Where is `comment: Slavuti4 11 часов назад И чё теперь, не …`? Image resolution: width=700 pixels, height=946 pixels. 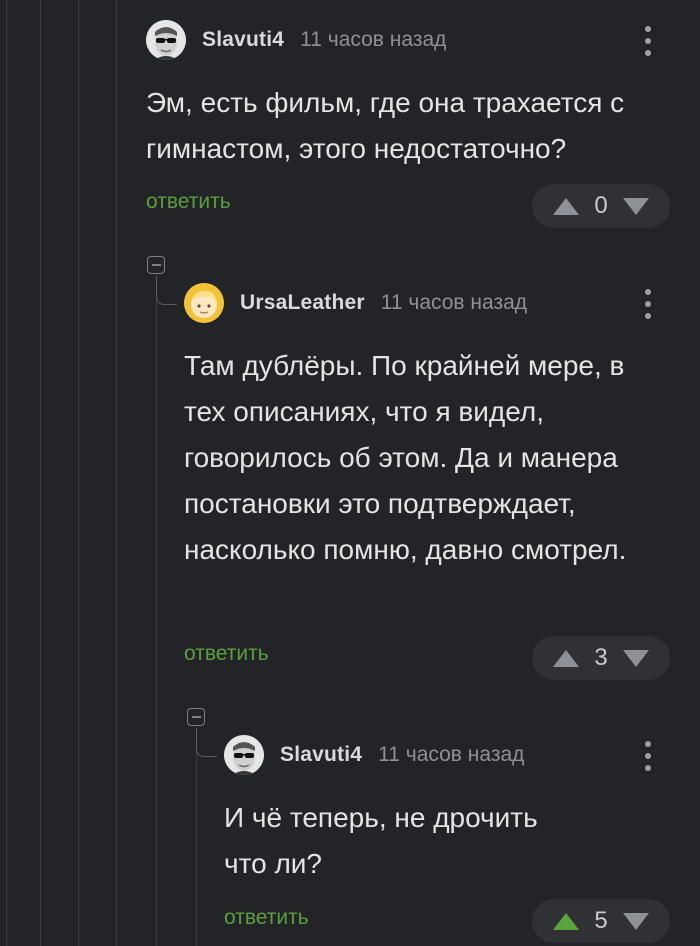 comment: Slavuti4 11 часов назад И чё теперь, не … is located at coordinates (454, 811).